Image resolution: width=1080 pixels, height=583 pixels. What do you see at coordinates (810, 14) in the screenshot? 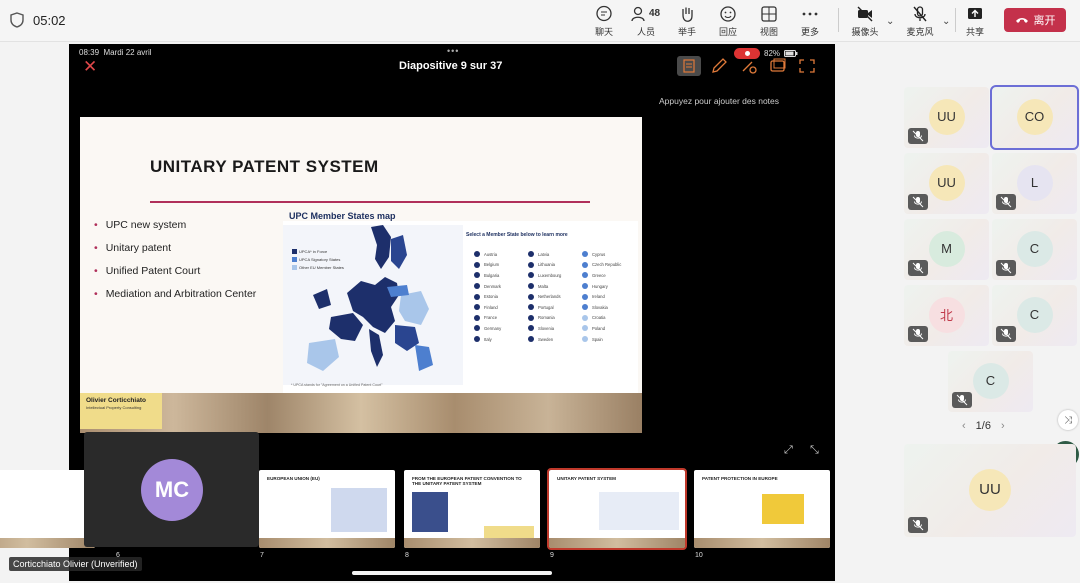
I see `more-icon` at bounding box center [810, 14].